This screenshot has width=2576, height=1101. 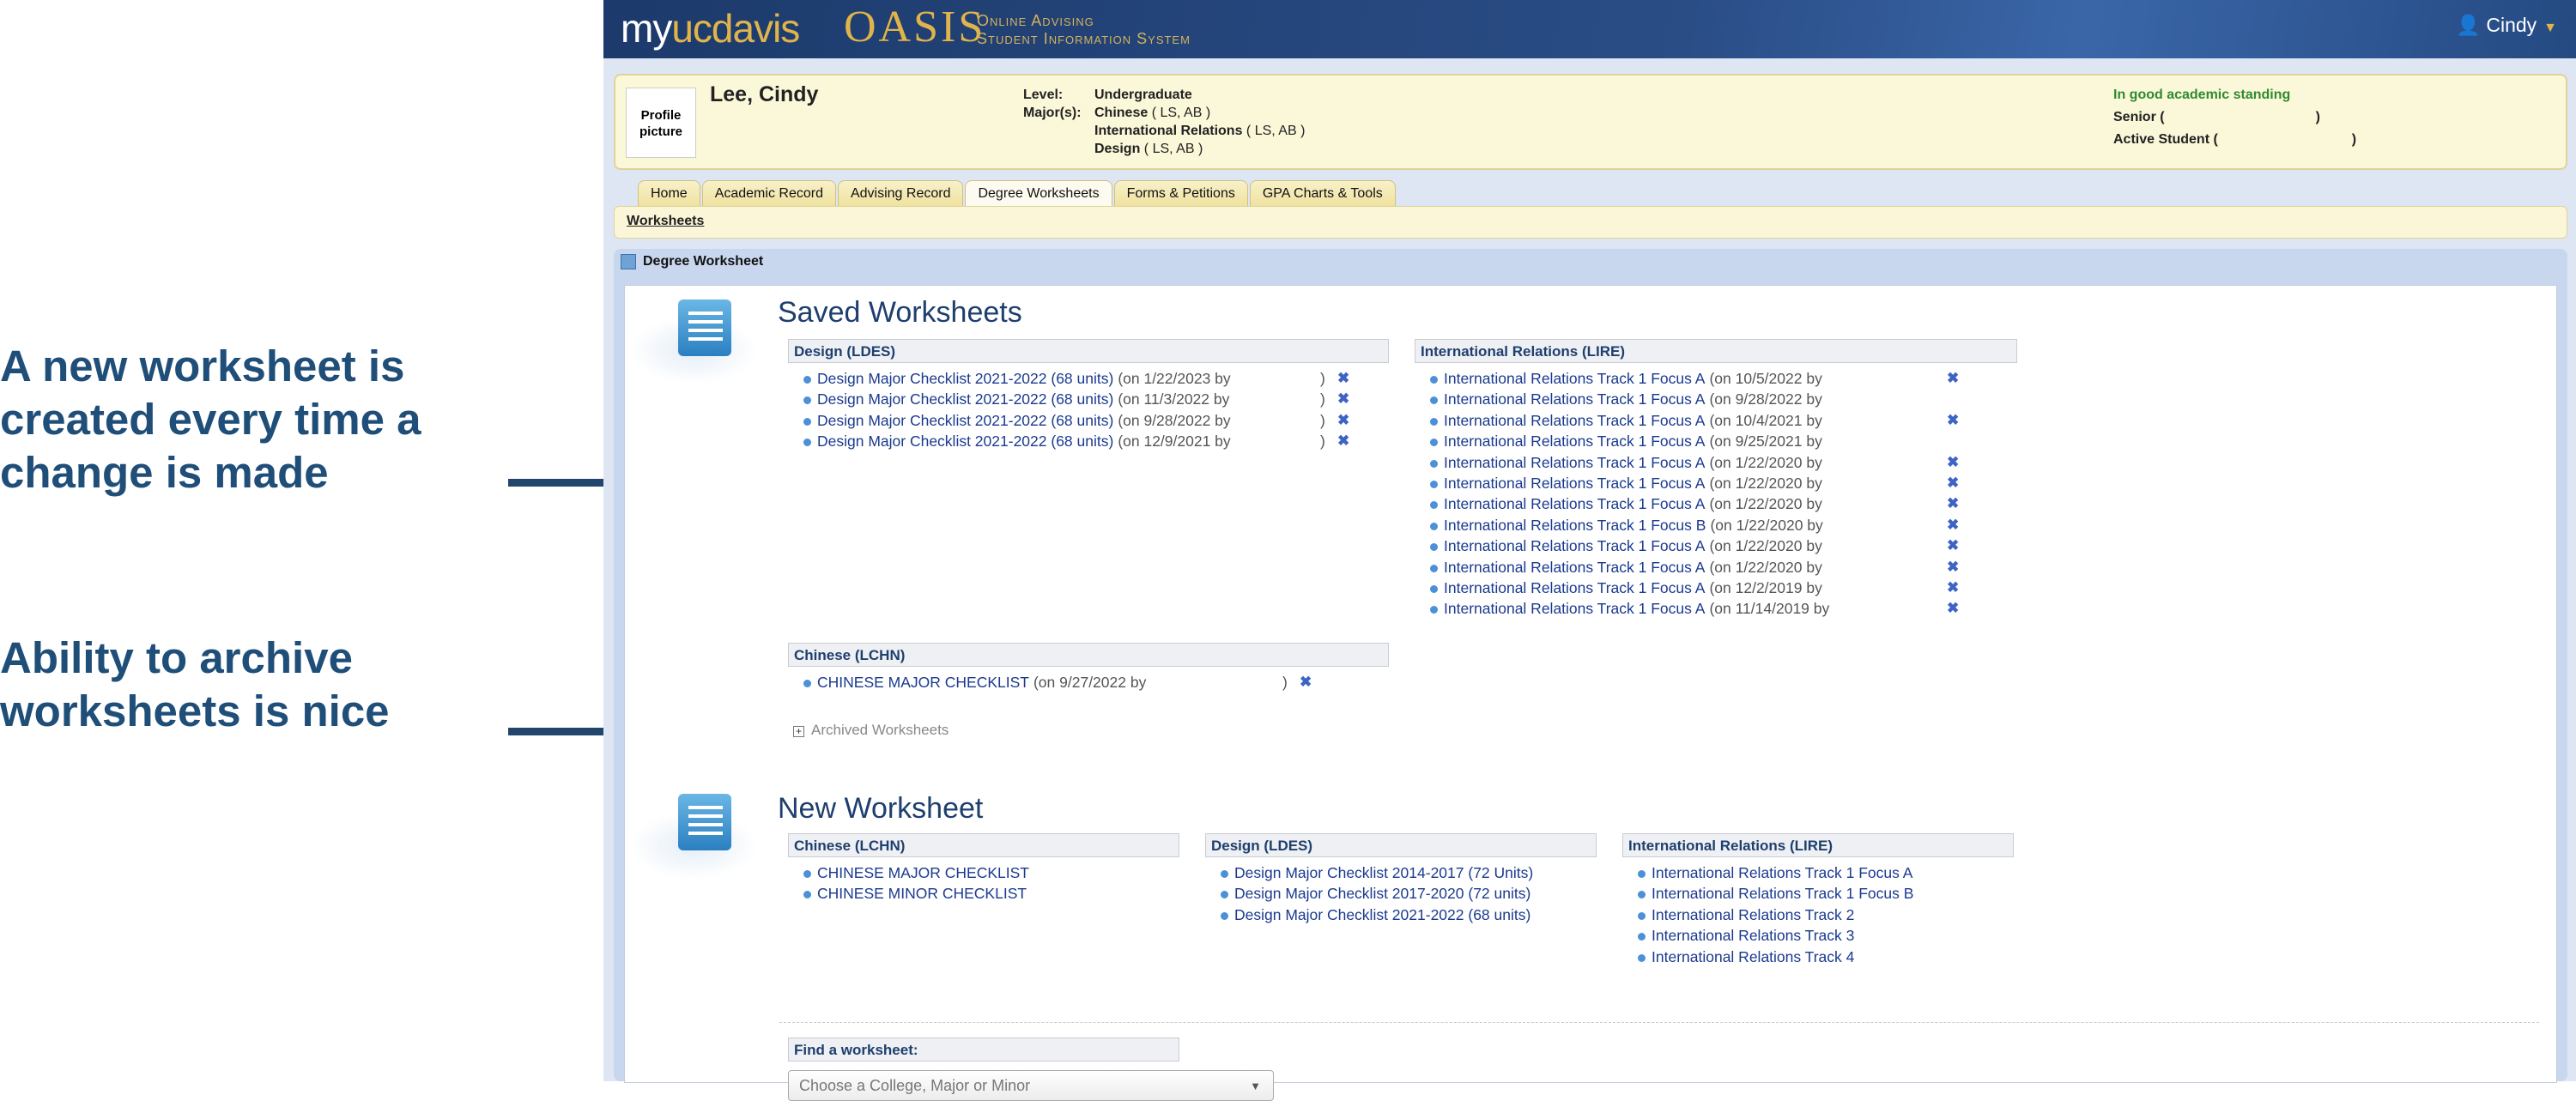 What do you see at coordinates (1031, 1085) in the screenshot?
I see `find-worksheet-select: Choose a College, Major or Minor ▼` at bounding box center [1031, 1085].